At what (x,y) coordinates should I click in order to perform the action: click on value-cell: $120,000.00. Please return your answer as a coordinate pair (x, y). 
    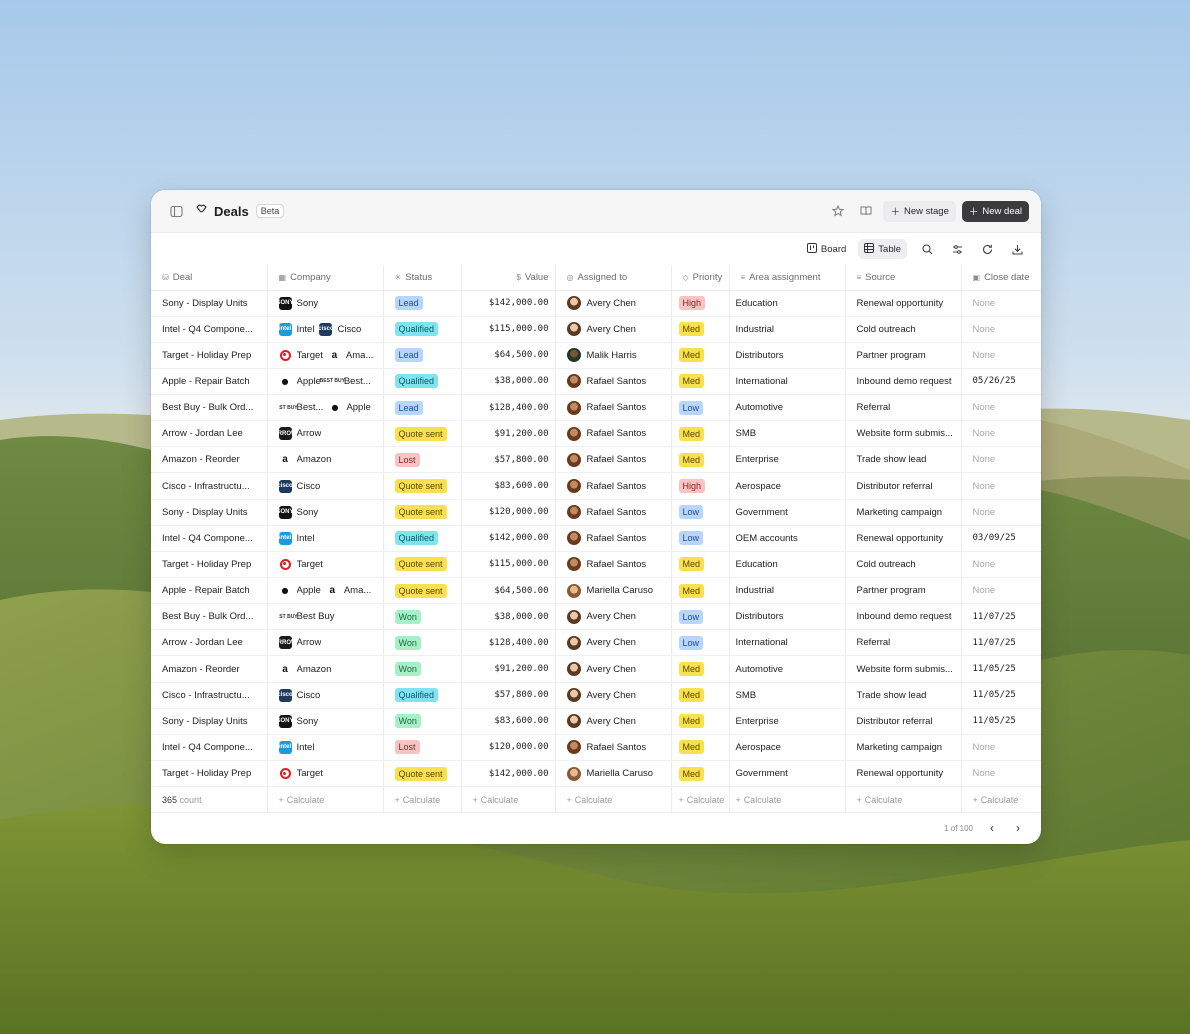
    Looking at the image, I should click on (508, 748).